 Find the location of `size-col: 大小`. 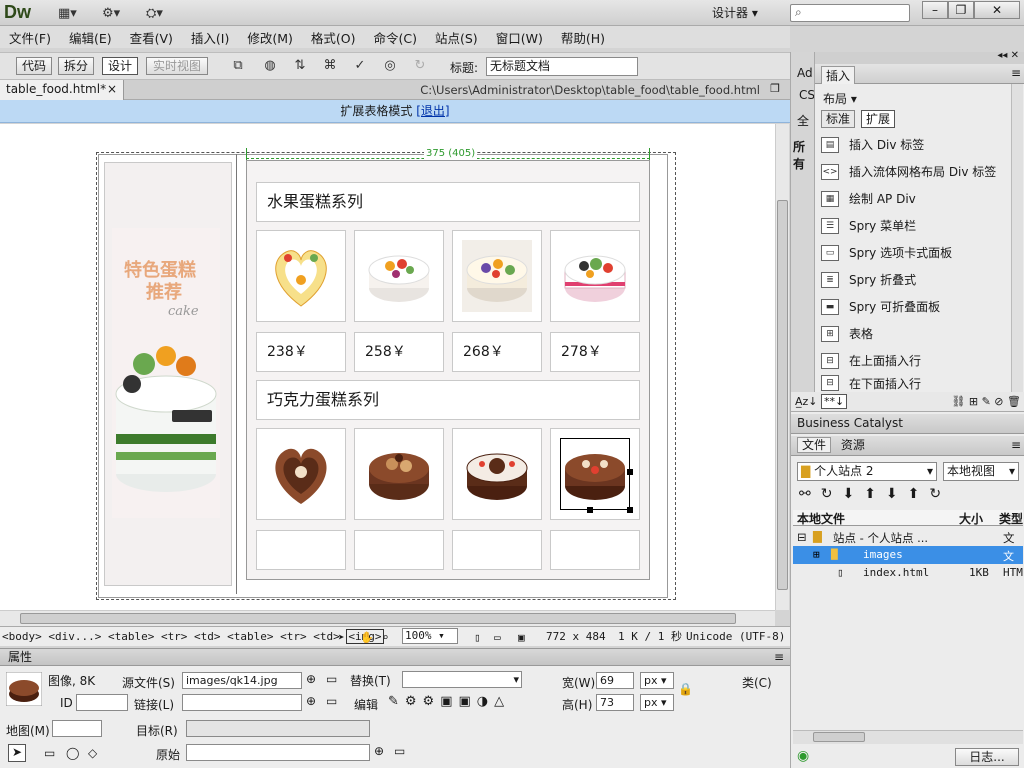

size-col: 大小 is located at coordinates (971, 518).